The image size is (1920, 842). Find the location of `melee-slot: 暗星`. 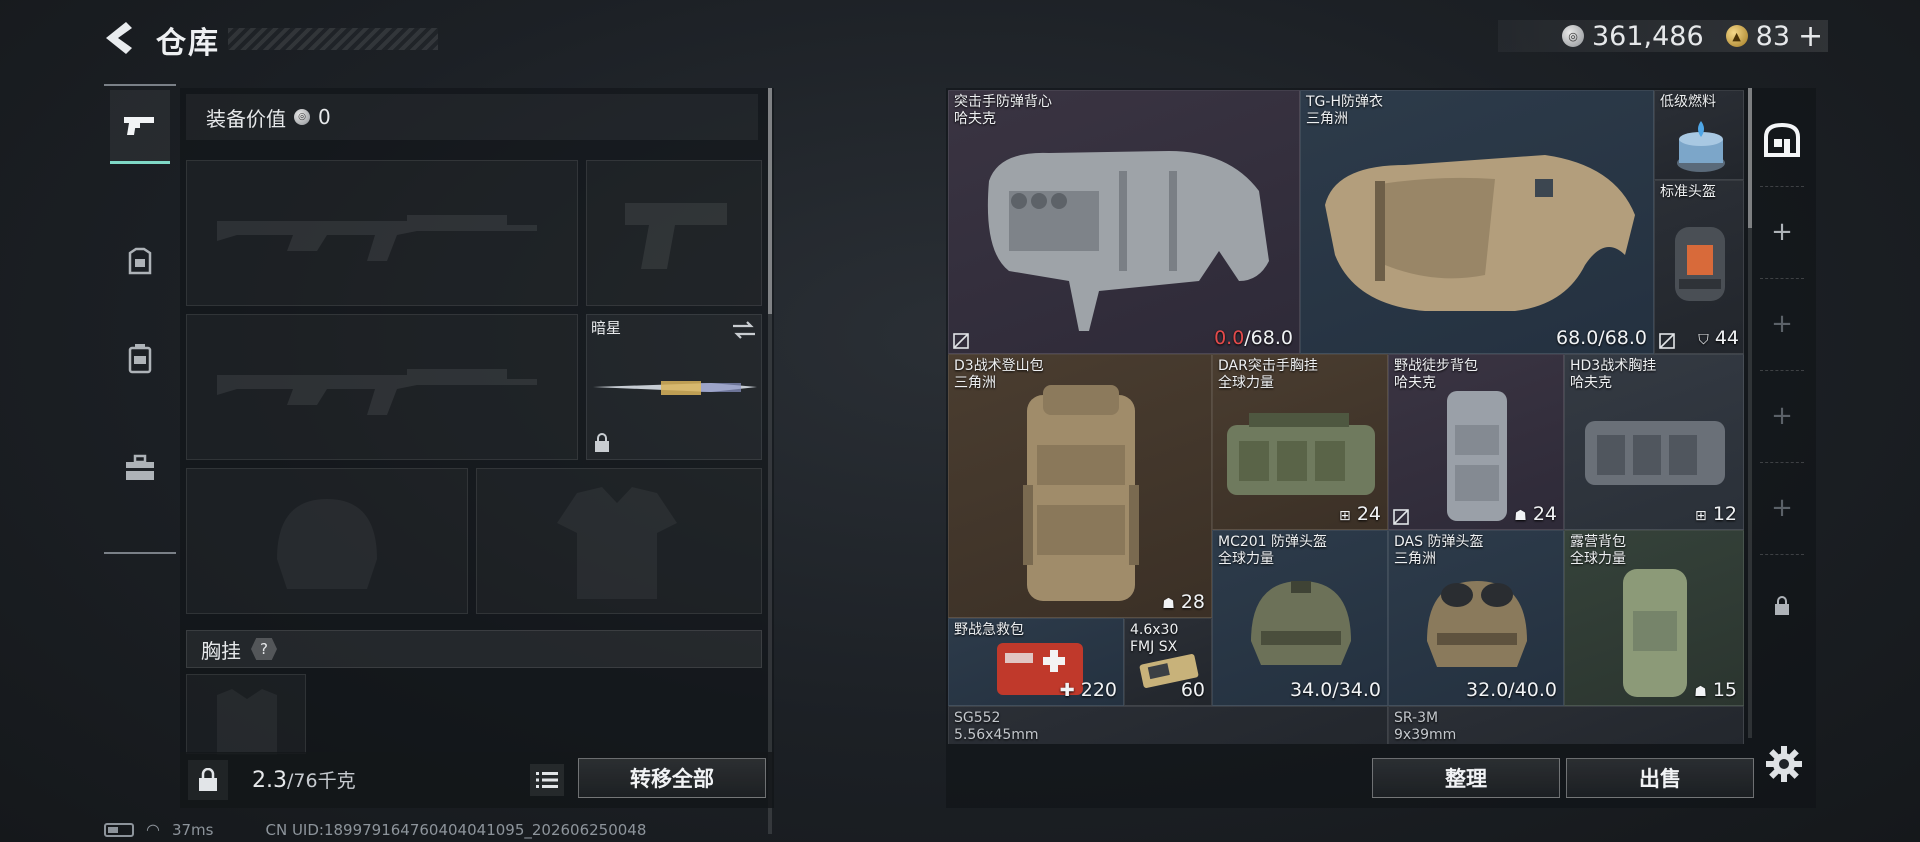

melee-slot: 暗星 is located at coordinates (674, 387).